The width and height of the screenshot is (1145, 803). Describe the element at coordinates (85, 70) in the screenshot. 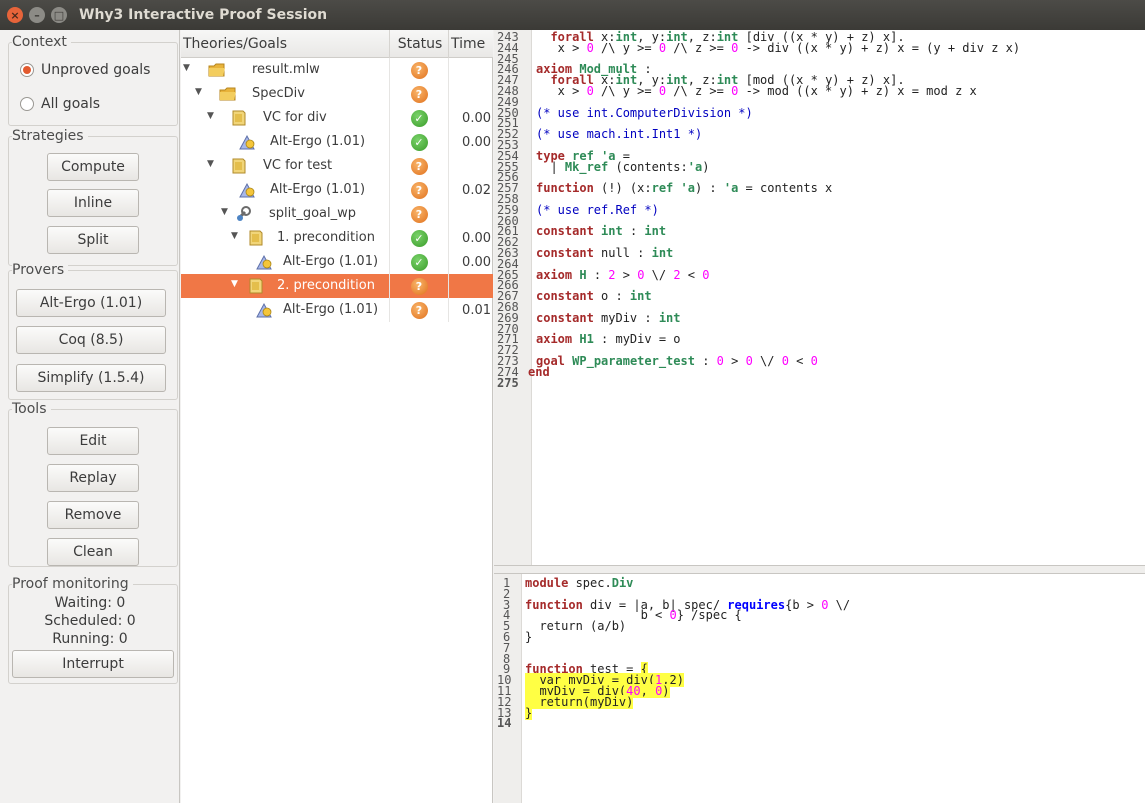

I see `radio-unproved-goals: Unproved goals` at that location.